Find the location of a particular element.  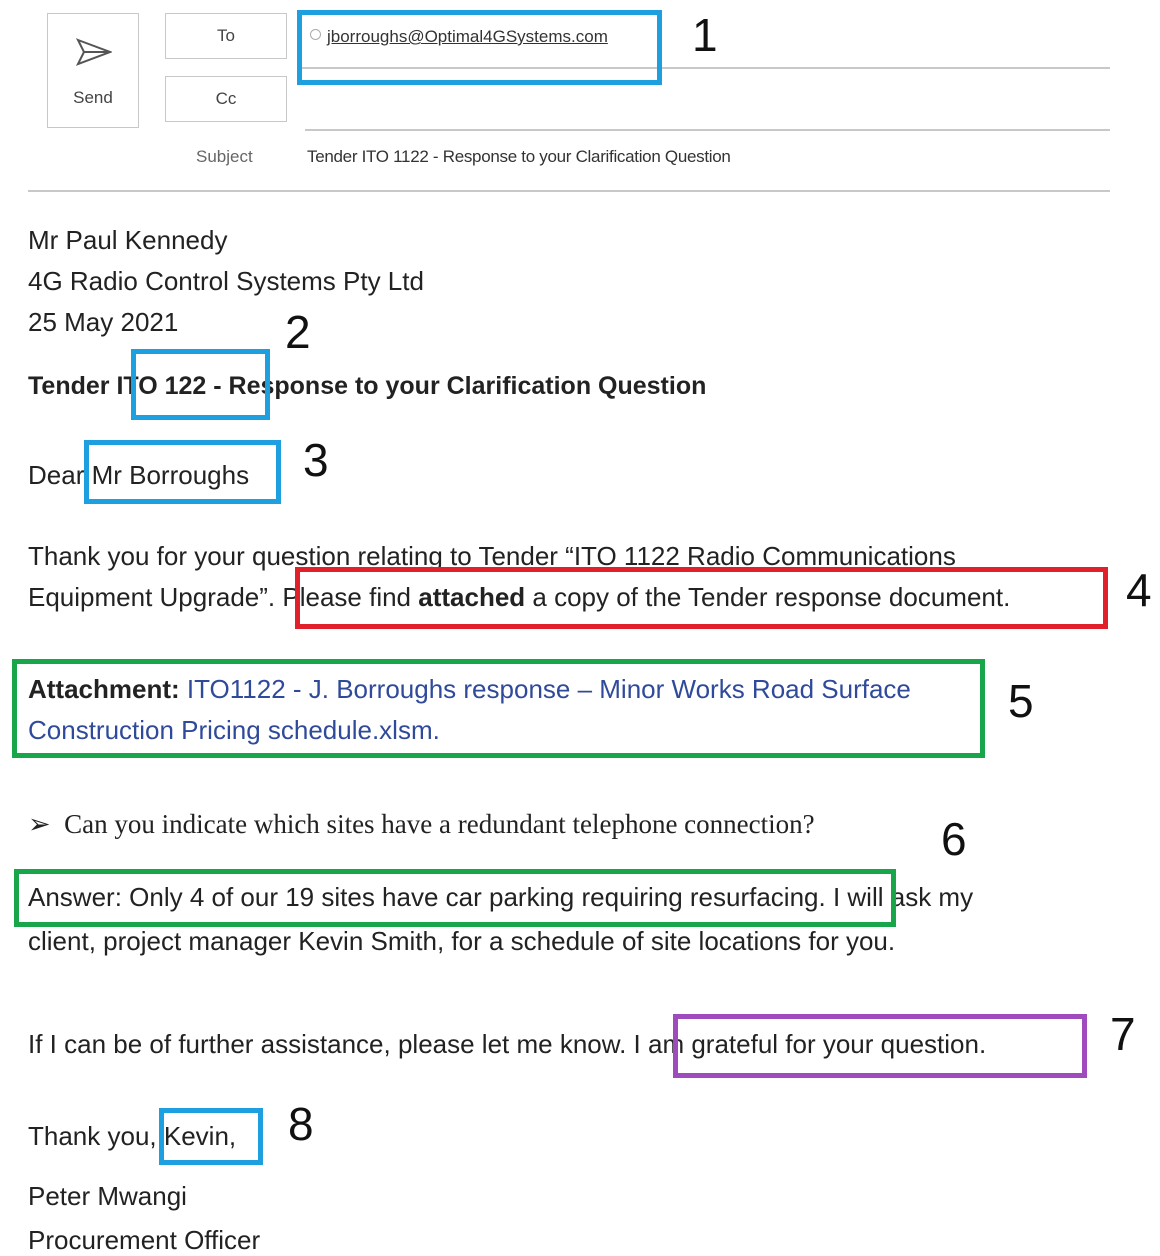

cc-button: Cc is located at coordinates (226, 99).